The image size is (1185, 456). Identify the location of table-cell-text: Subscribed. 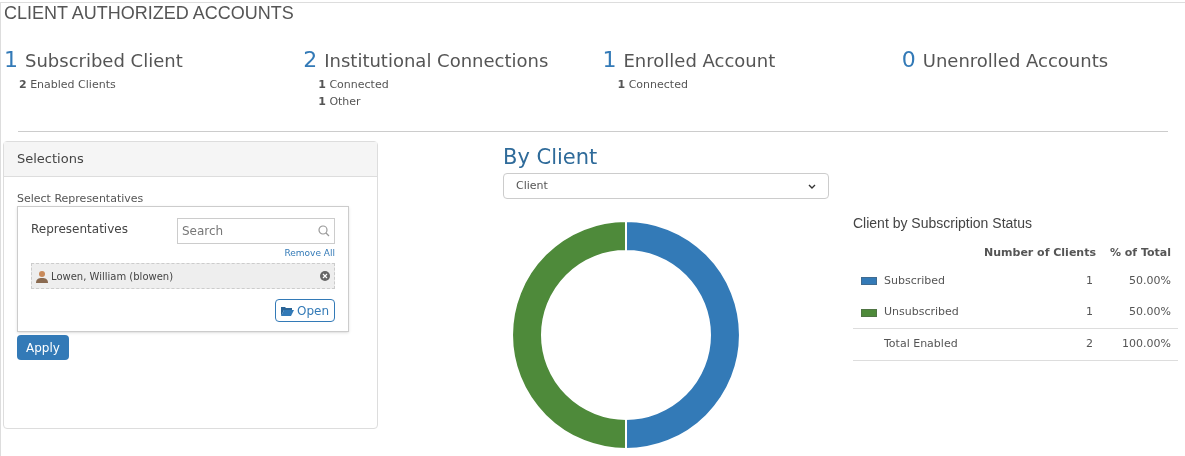
(915, 280).